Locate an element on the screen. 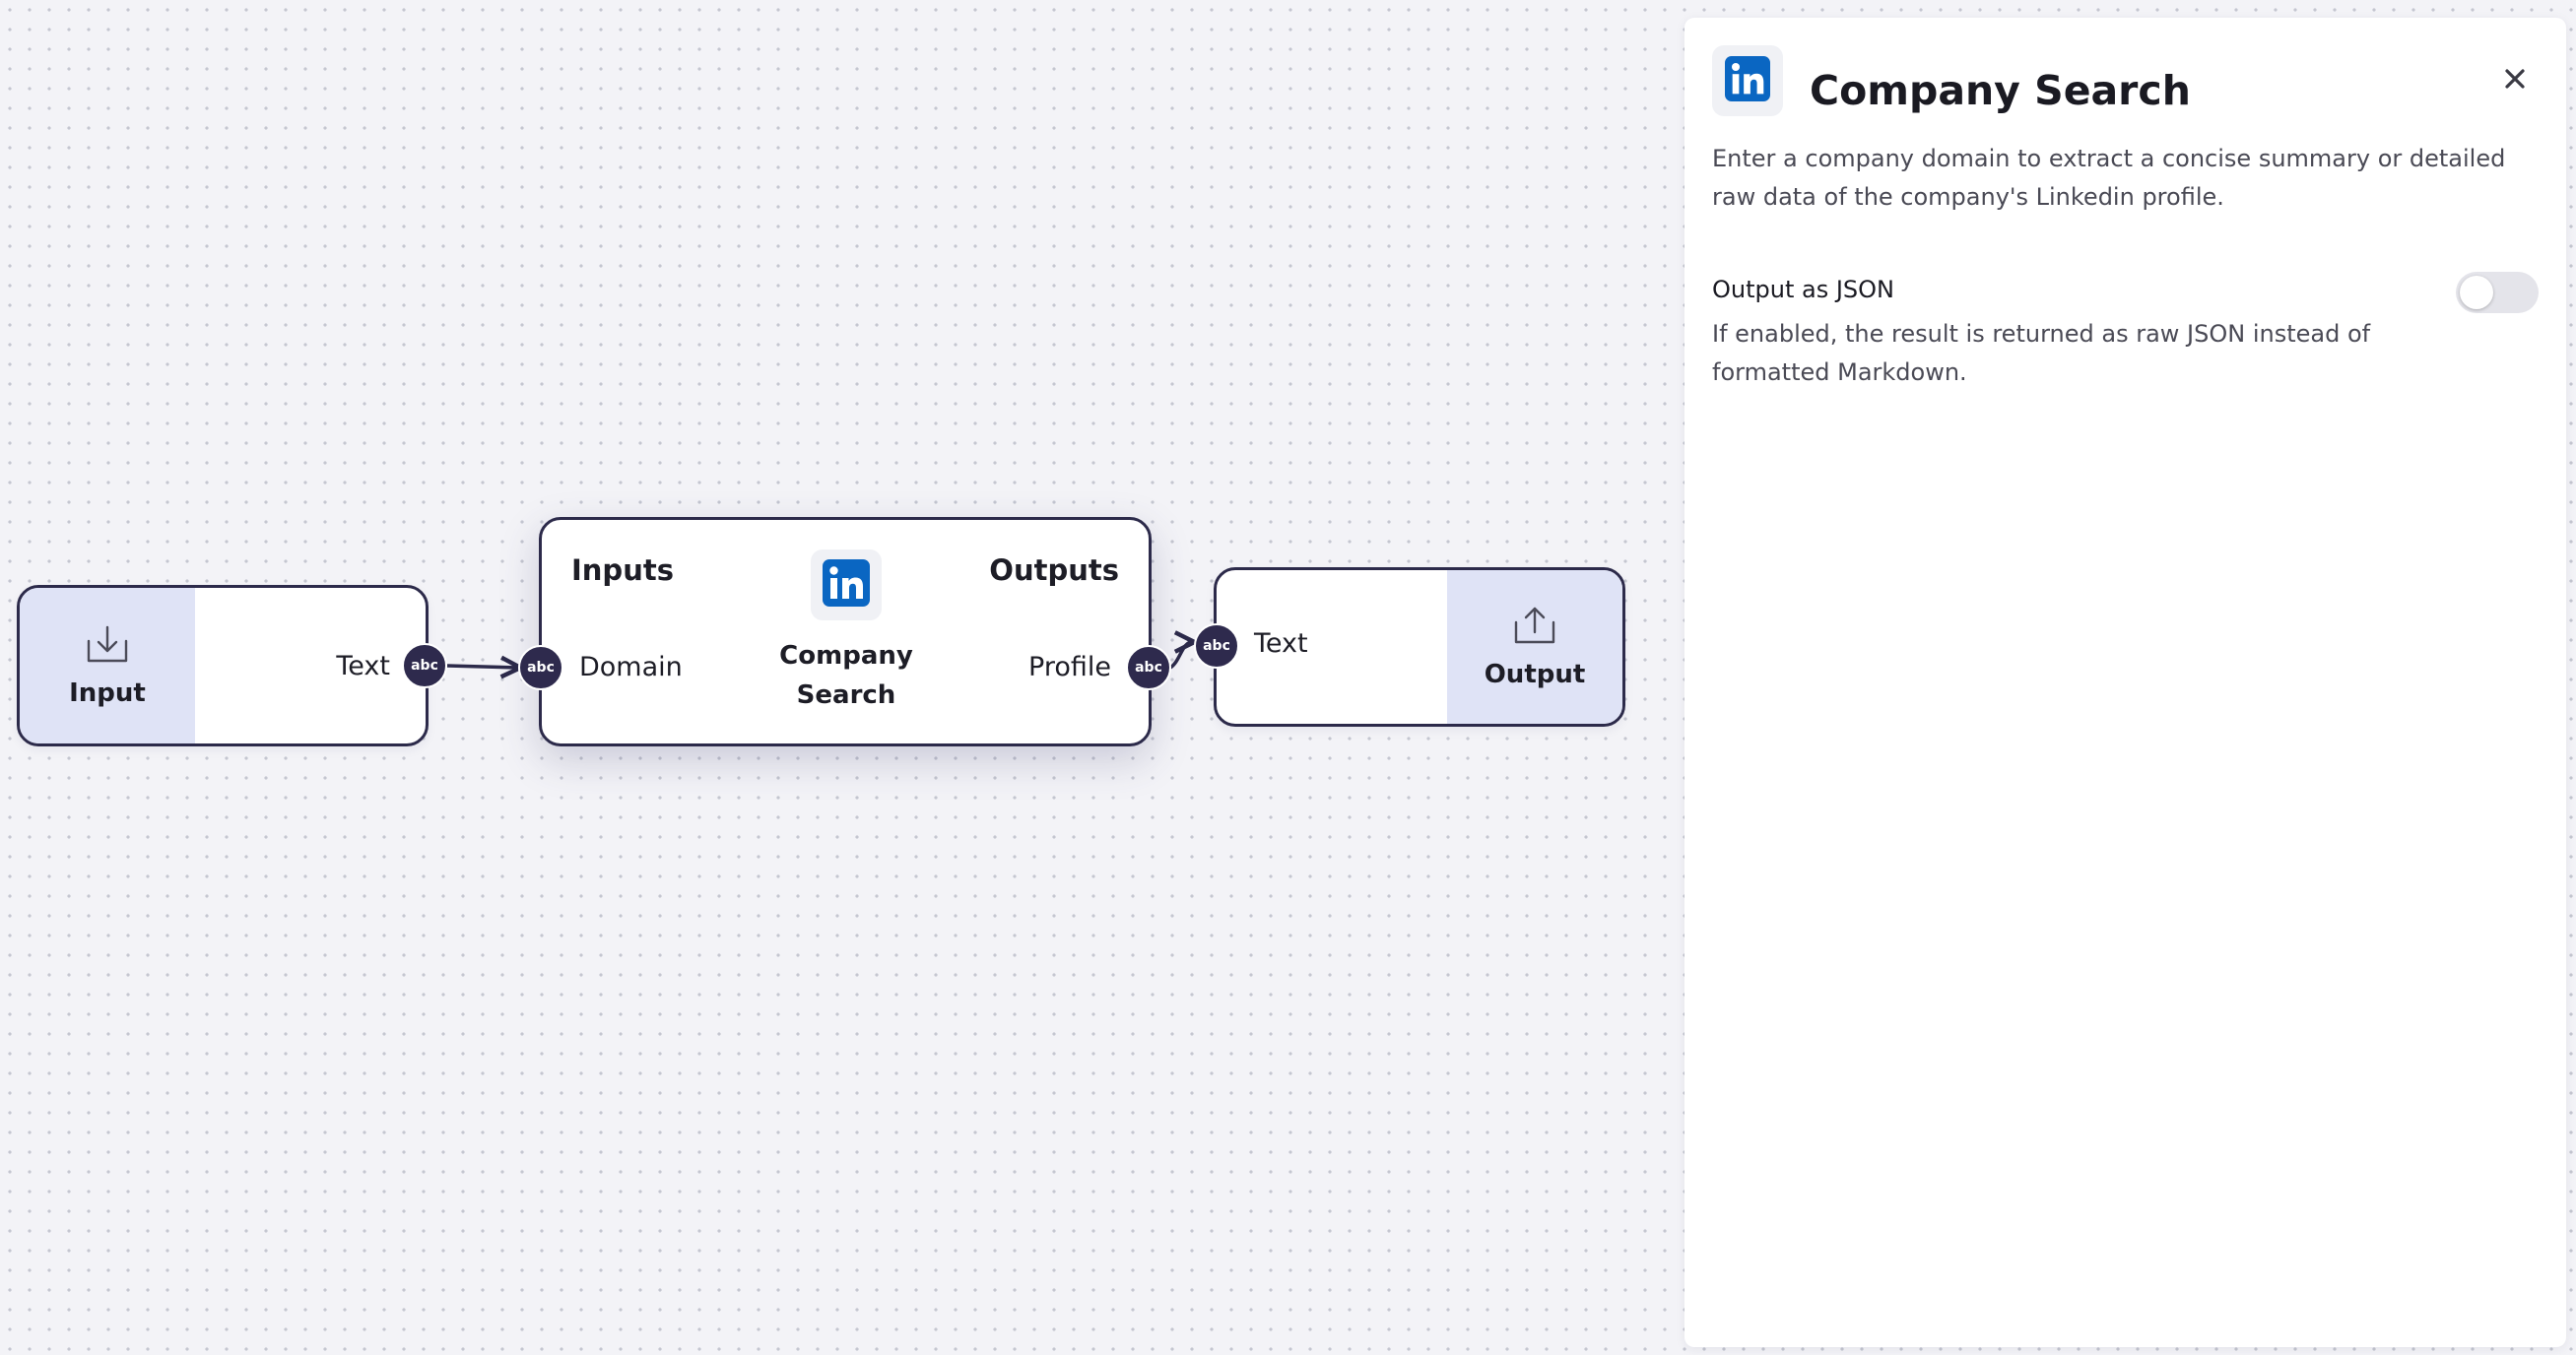  profile-port-label: Profile is located at coordinates (1070, 667).